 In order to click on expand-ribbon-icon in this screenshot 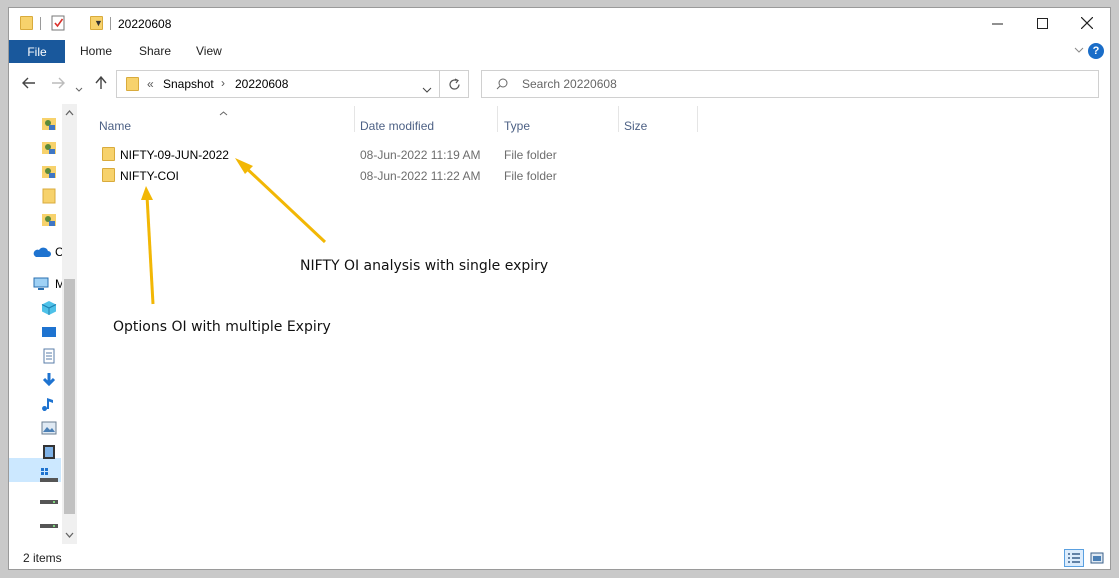, I will do `click(1079, 50)`.